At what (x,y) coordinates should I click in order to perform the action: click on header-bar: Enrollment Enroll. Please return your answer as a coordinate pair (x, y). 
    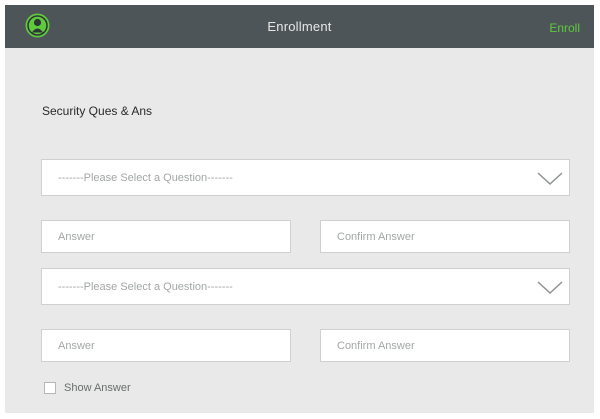
    Looking at the image, I should click on (299, 26).